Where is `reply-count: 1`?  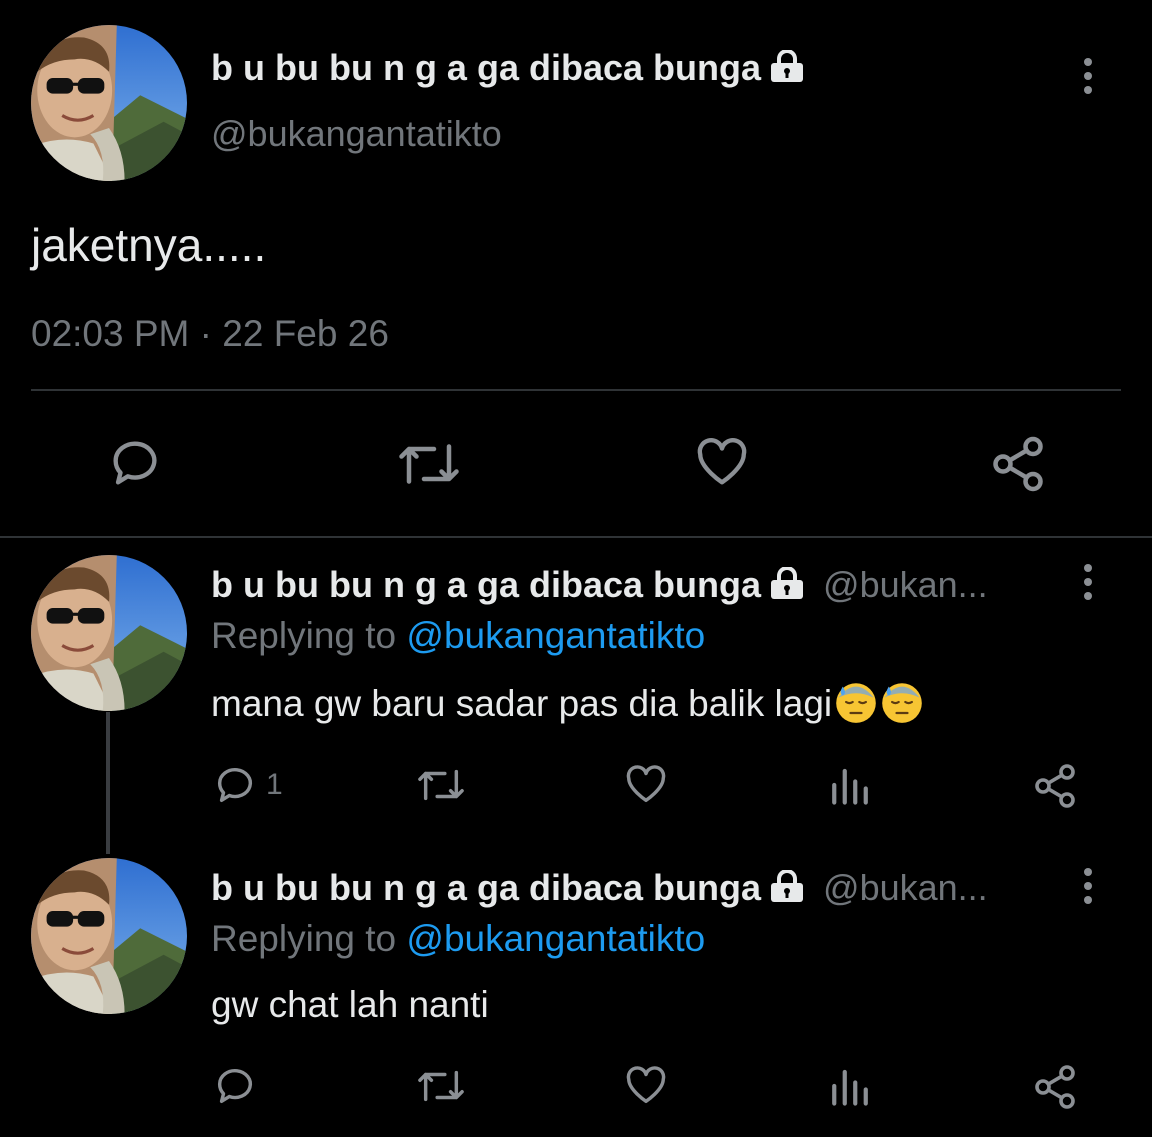
reply-count: 1 is located at coordinates (274, 784).